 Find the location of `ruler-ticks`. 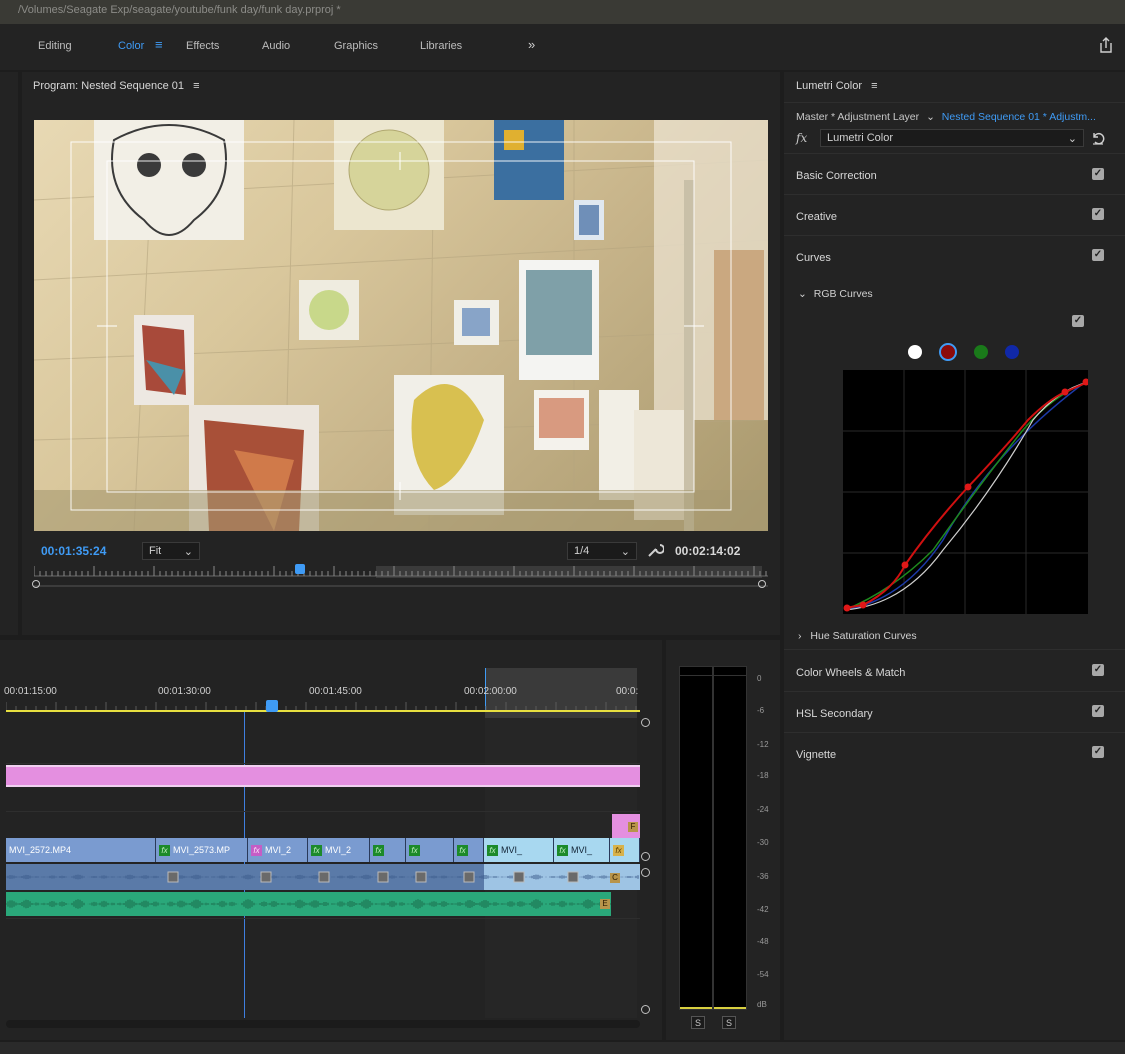

ruler-ticks is located at coordinates (401, 576).